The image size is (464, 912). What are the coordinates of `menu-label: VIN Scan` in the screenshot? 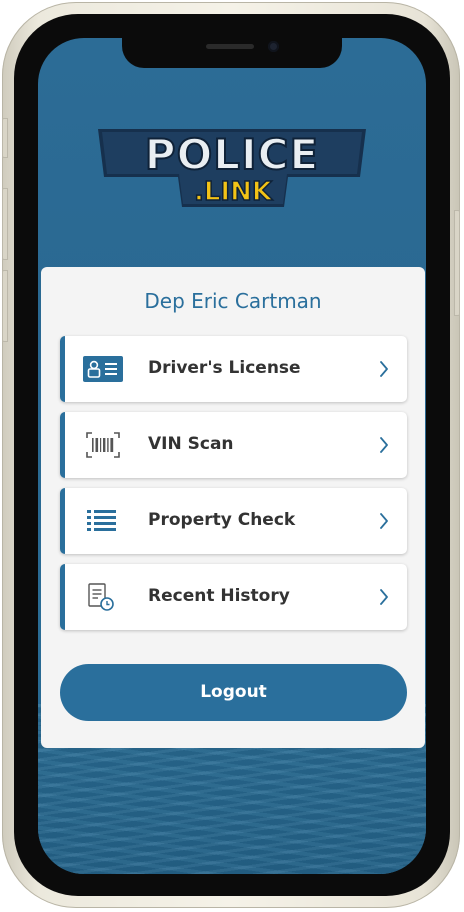 It's located at (191, 444).